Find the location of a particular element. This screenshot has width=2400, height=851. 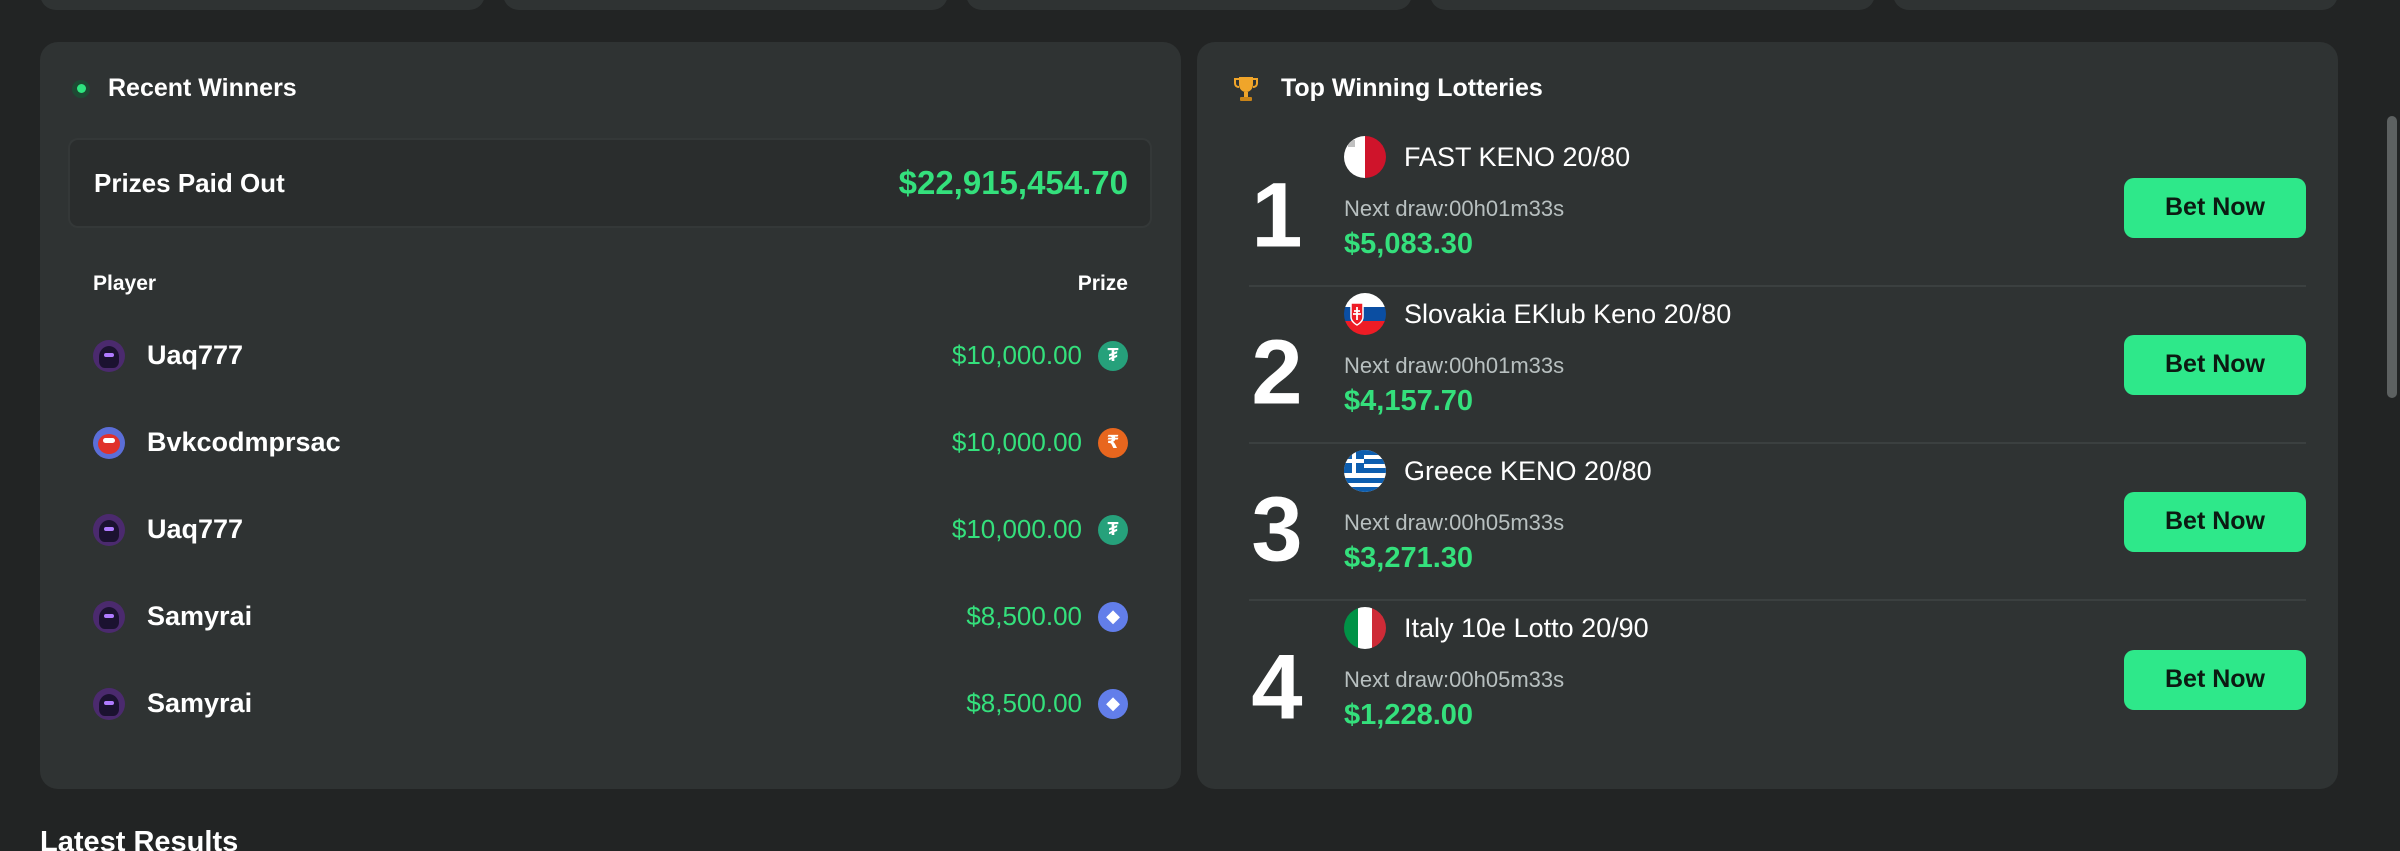

lottery-name: FAST KENO 20/80 is located at coordinates (1517, 157).